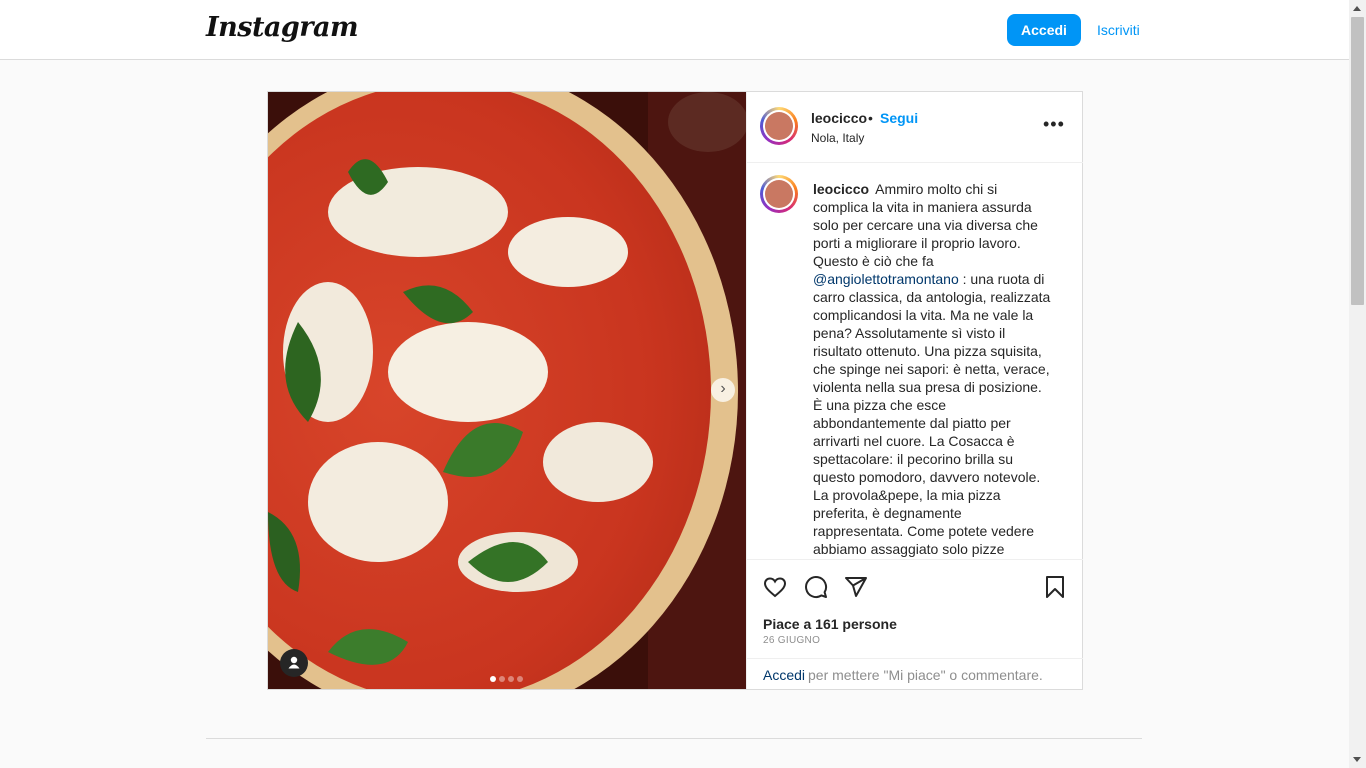 The width and height of the screenshot is (1366, 768). I want to click on follow-button: Segui, so click(899, 118).